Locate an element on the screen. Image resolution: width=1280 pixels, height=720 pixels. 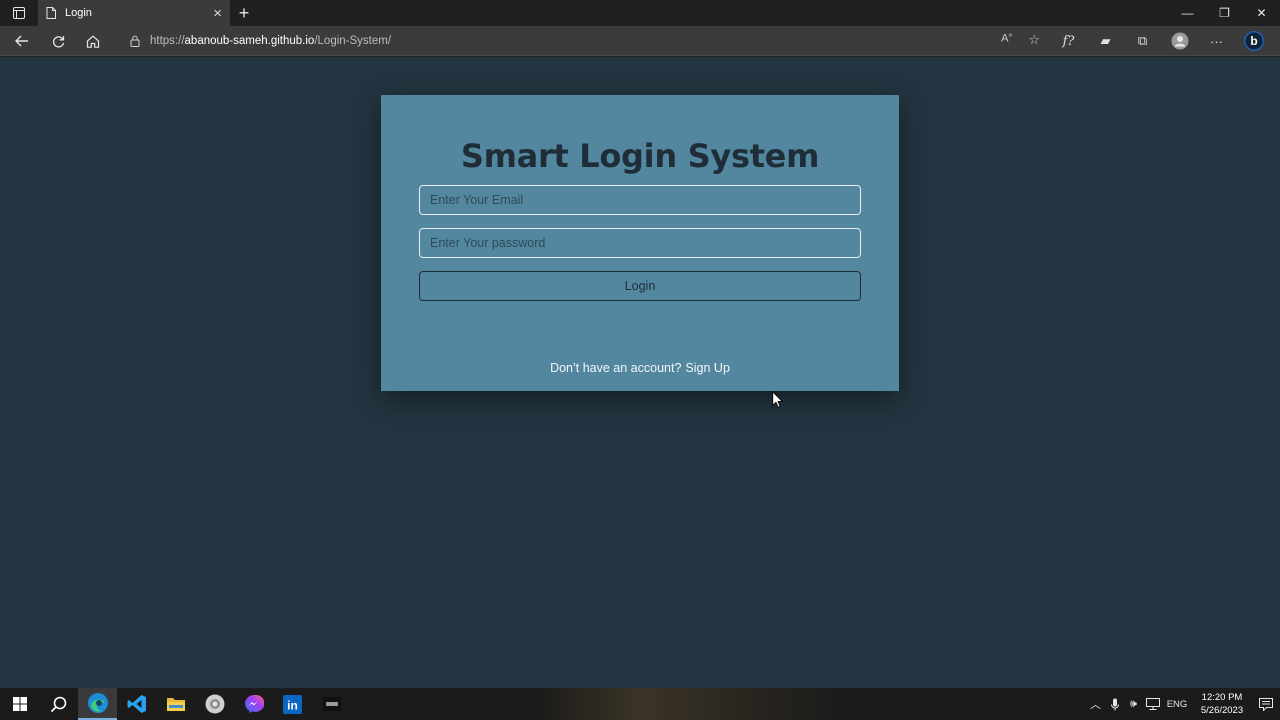
signup-prompt: Don’t have an account? is located at coordinates (616, 368).